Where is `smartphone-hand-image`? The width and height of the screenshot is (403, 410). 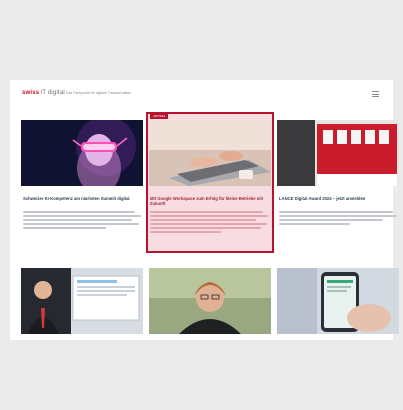
smartphone-hand-image is located at coordinates (338, 301).